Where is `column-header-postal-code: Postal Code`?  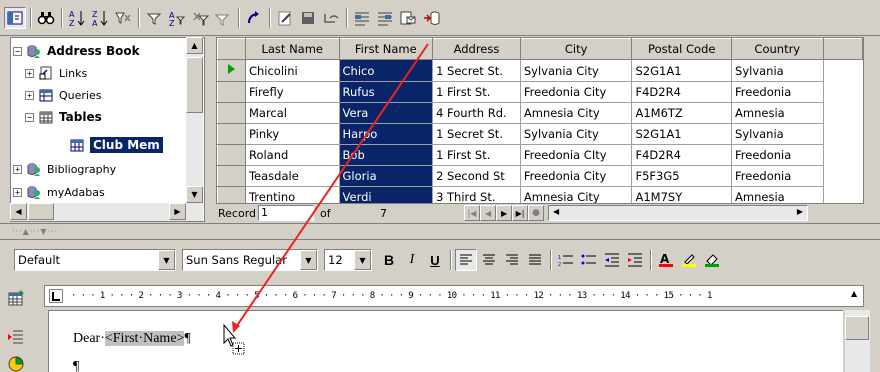 column-header-postal-code: Postal Code is located at coordinates (682, 49).